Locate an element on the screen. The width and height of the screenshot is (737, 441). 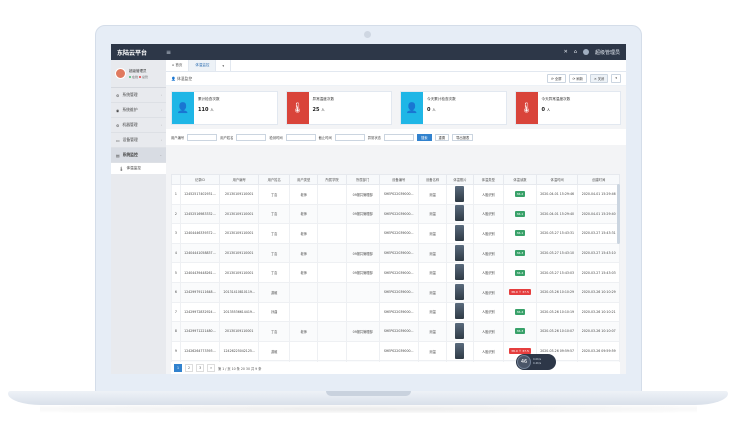
column-header: 所属学院 is located at coordinates (332, 179).